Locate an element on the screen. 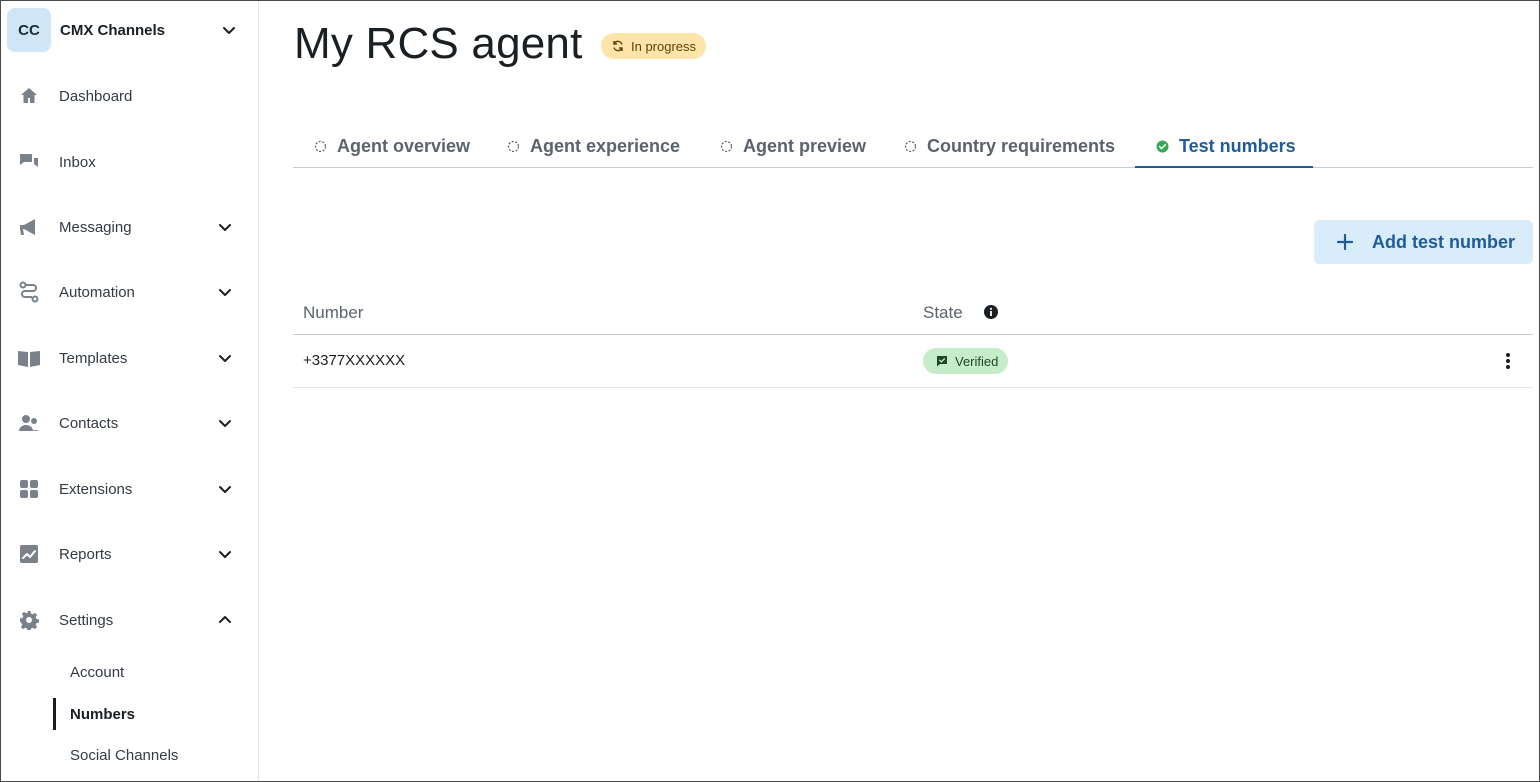 The width and height of the screenshot is (1540, 782). sidebar-subitem-account: Account is located at coordinates (97, 672).